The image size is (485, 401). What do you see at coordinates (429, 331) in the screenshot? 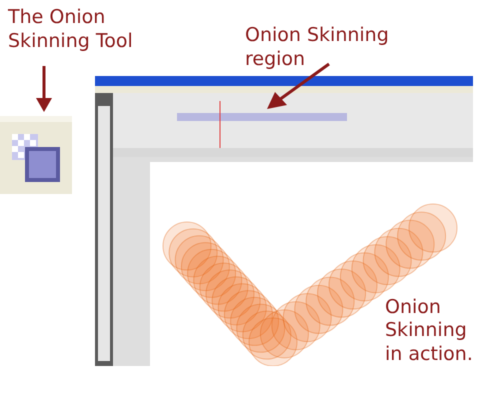
I see `callout-text: Onion Skinning in action.` at bounding box center [429, 331].